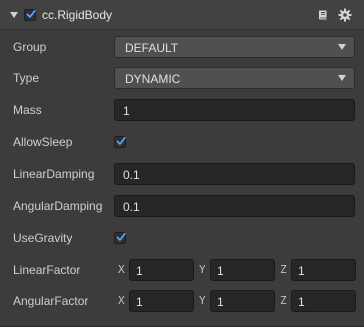 Image resolution: width=364 pixels, height=327 pixels. I want to click on mass-input: 1, so click(234, 110).